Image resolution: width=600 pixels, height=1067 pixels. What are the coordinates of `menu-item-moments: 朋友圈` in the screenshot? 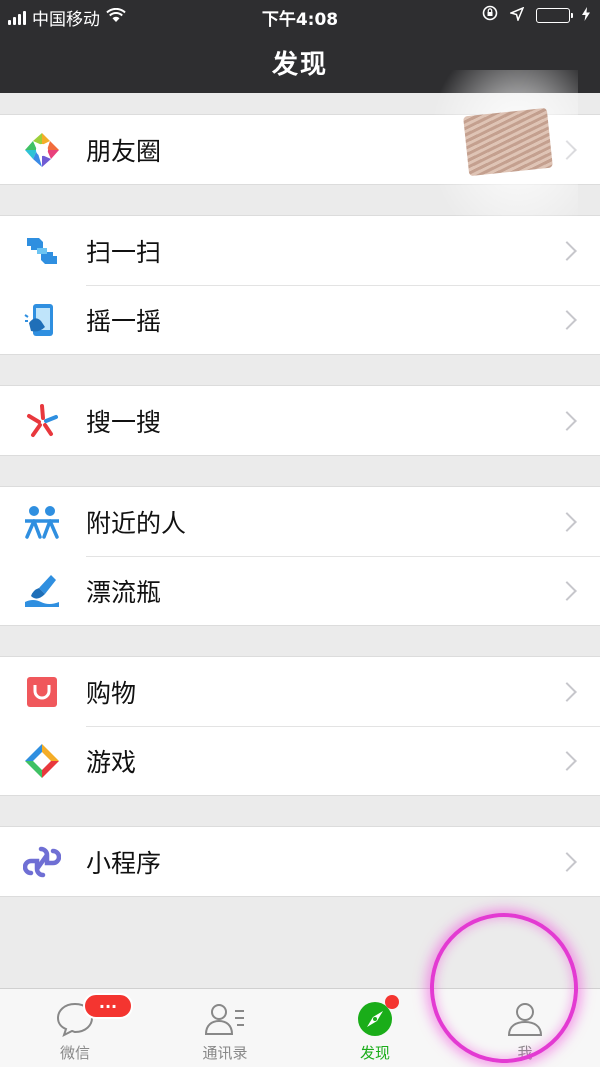 It's located at (300, 149).